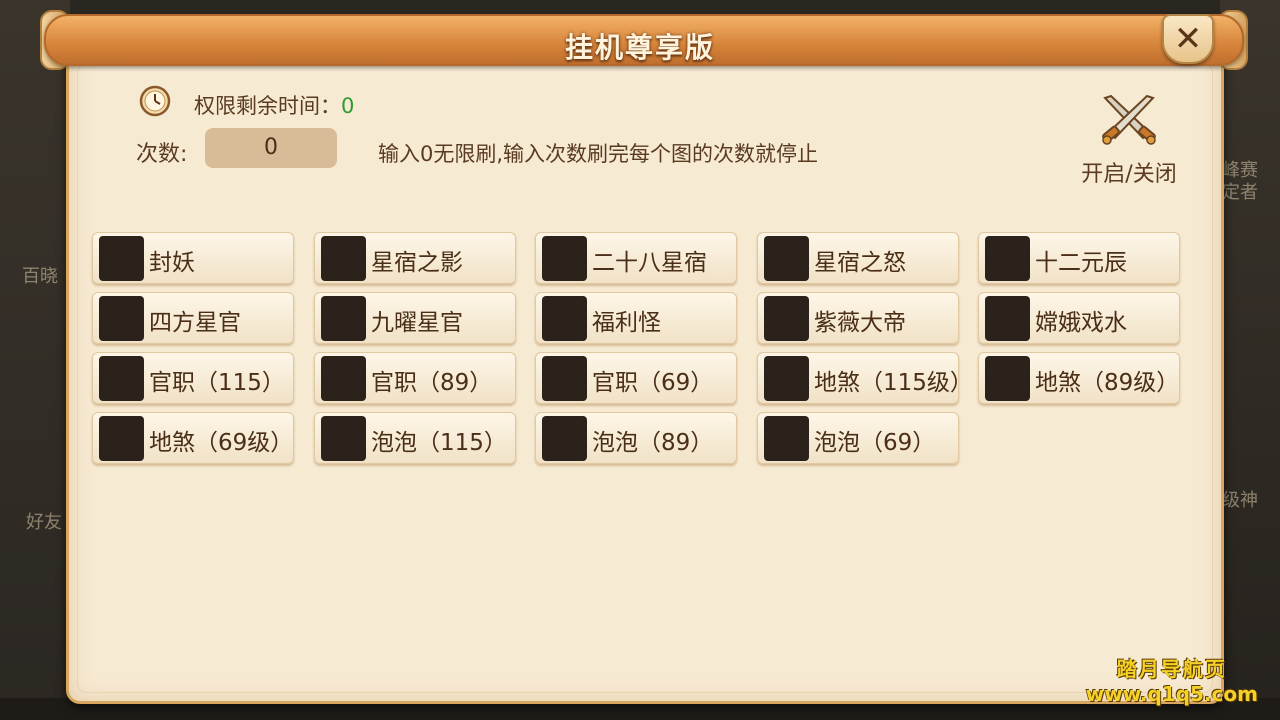 The width and height of the screenshot is (1280, 720). What do you see at coordinates (626, 323) in the screenshot?
I see `map-option-label: 福利怪` at bounding box center [626, 323].